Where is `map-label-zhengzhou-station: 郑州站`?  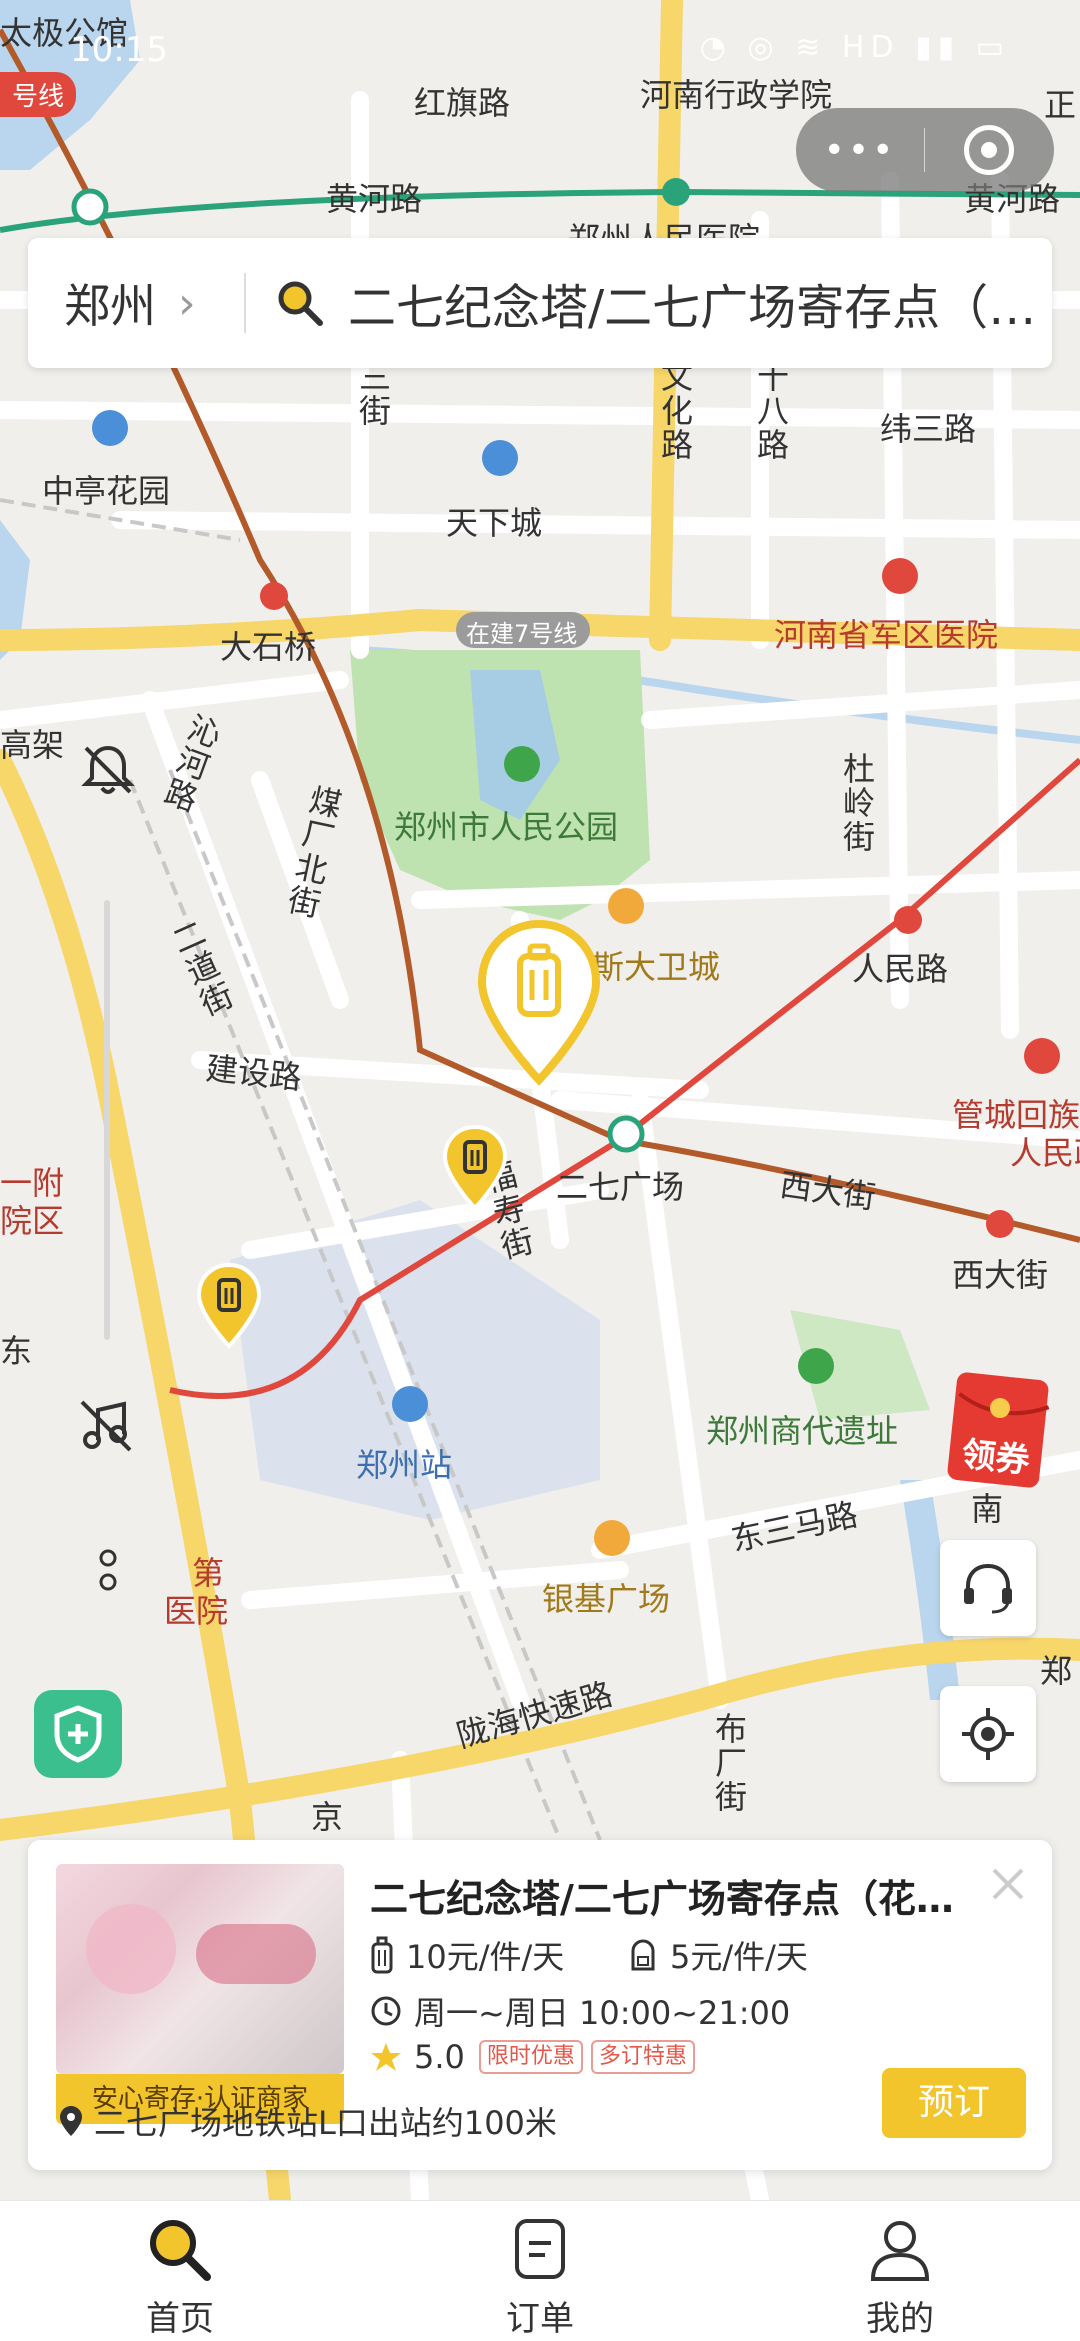
map-label-zhengzhou-station: 郑州站 is located at coordinates (404, 1465).